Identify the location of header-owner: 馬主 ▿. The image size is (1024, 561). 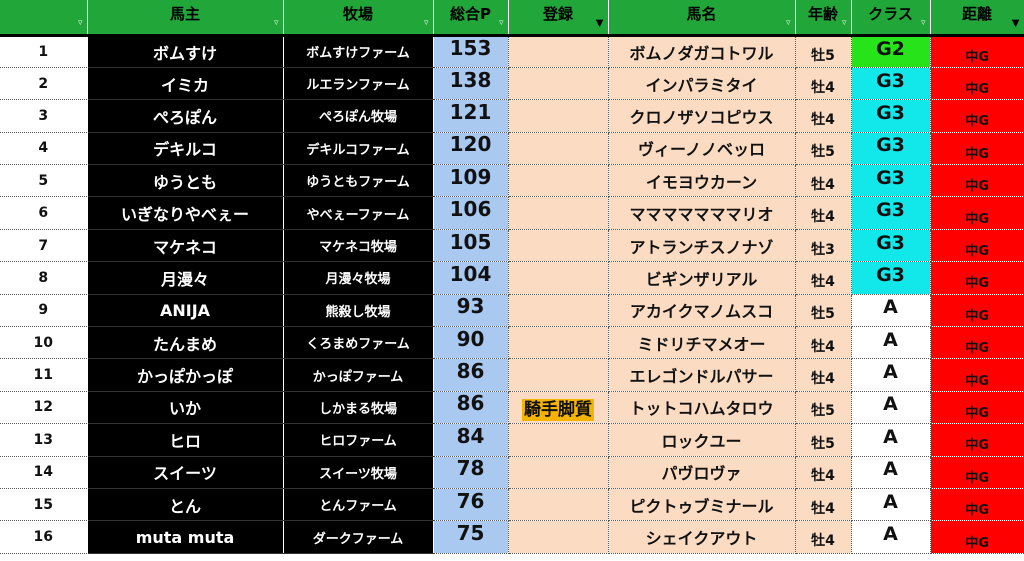
(185, 18).